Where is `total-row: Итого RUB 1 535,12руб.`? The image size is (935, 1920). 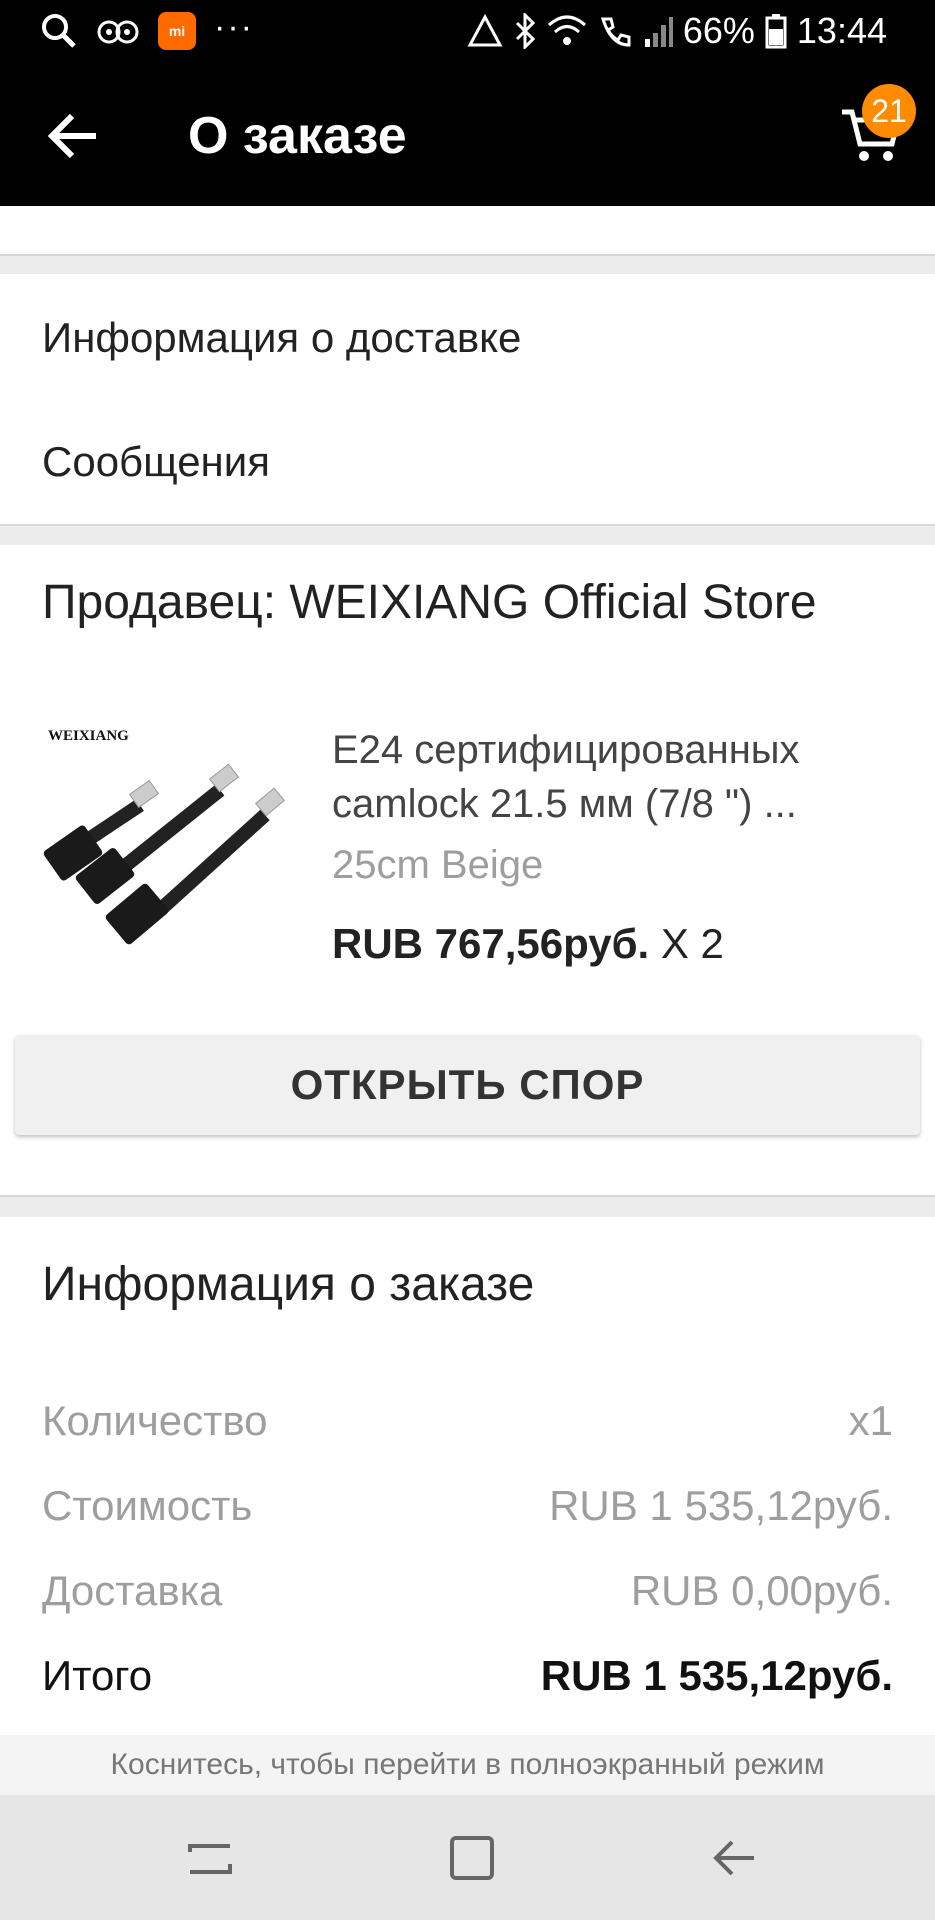 total-row: Итого RUB 1 535,12руб. is located at coordinates (467, 1675).